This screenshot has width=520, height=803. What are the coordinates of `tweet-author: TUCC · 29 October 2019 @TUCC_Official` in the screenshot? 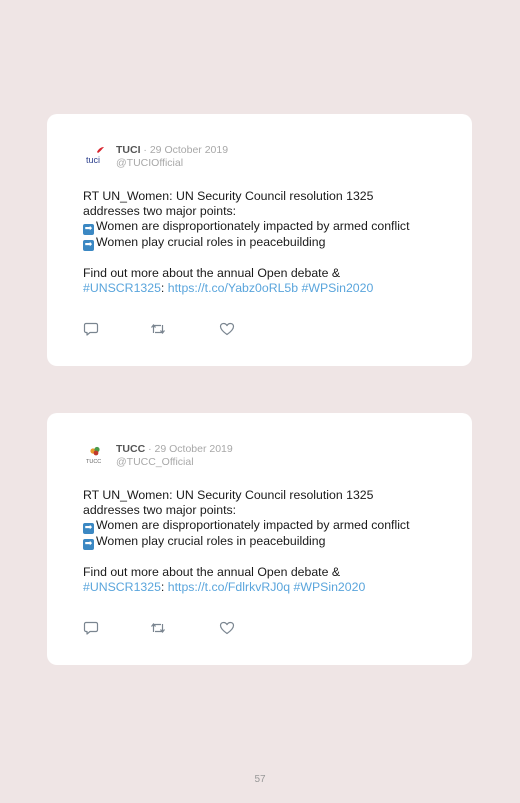 It's located at (174, 456).